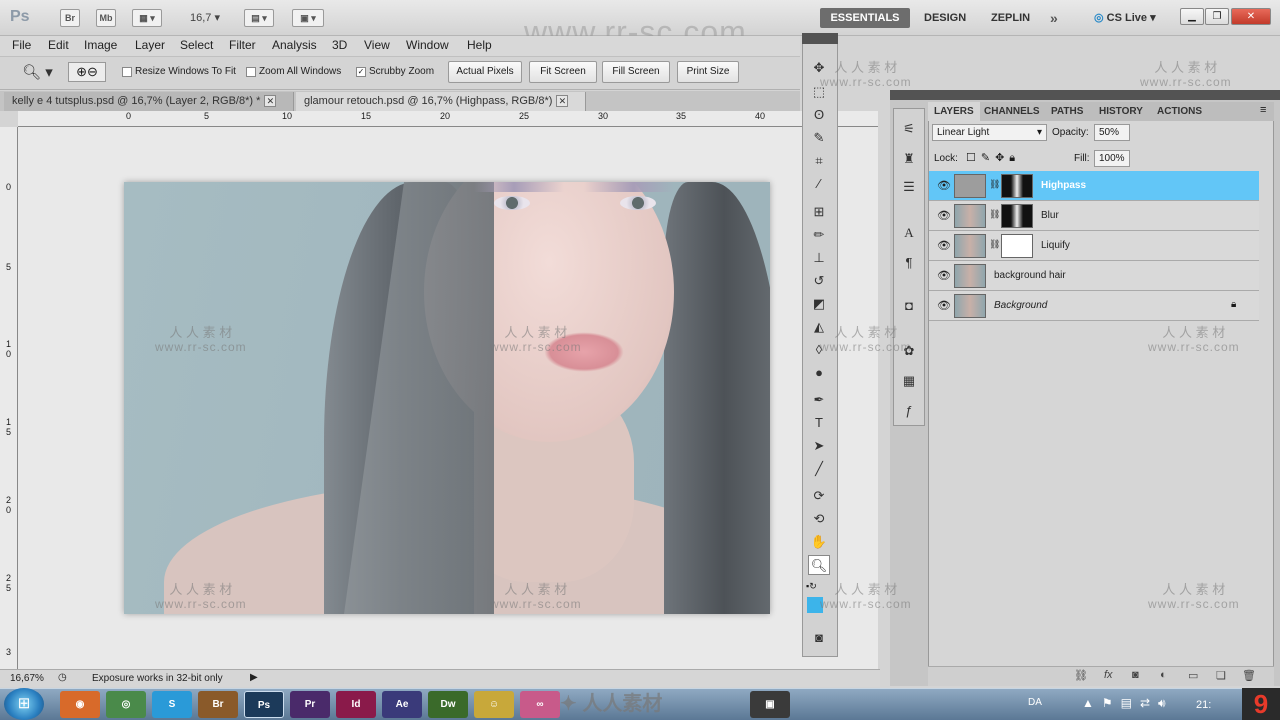 This screenshot has width=1280, height=720. What do you see at coordinates (819, 161) in the screenshot?
I see `crop-tool-icon: ⌗` at bounding box center [819, 161].